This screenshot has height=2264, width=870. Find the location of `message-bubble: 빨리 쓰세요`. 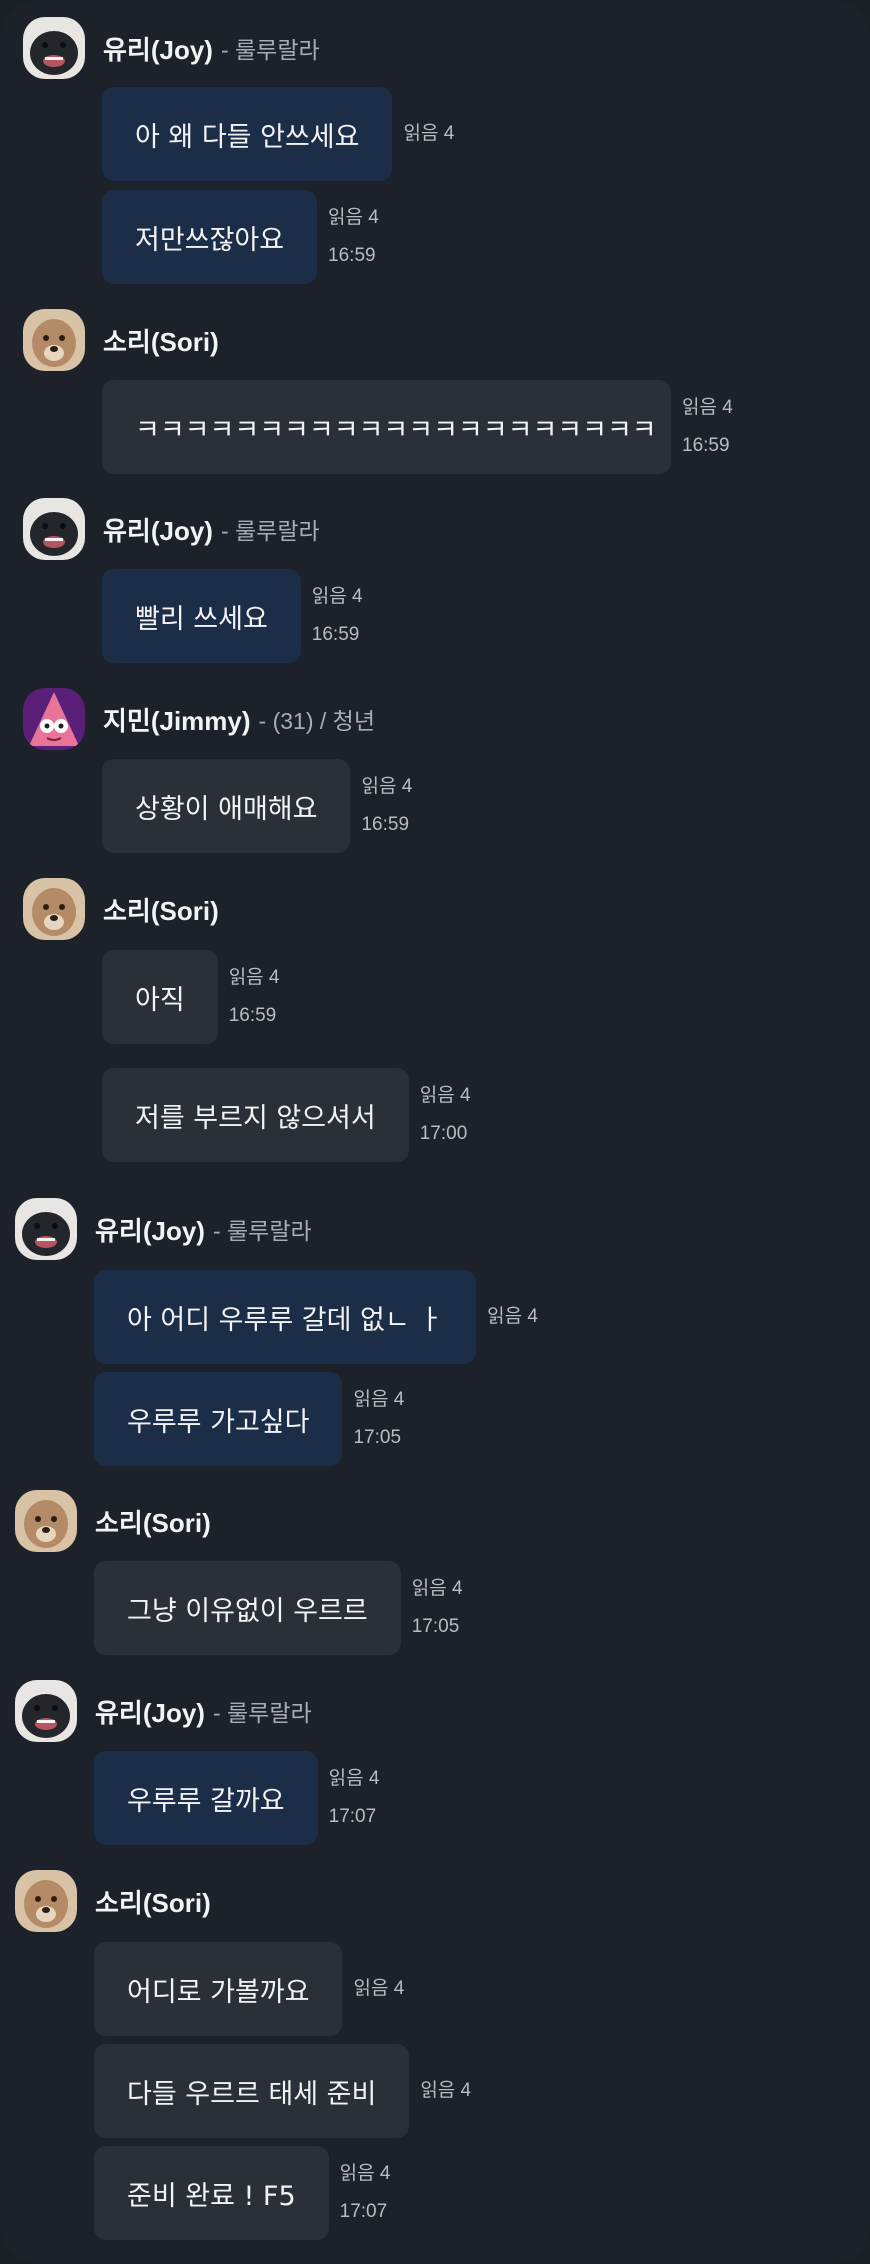

message-bubble: 빨리 쓰세요 is located at coordinates (201, 616).